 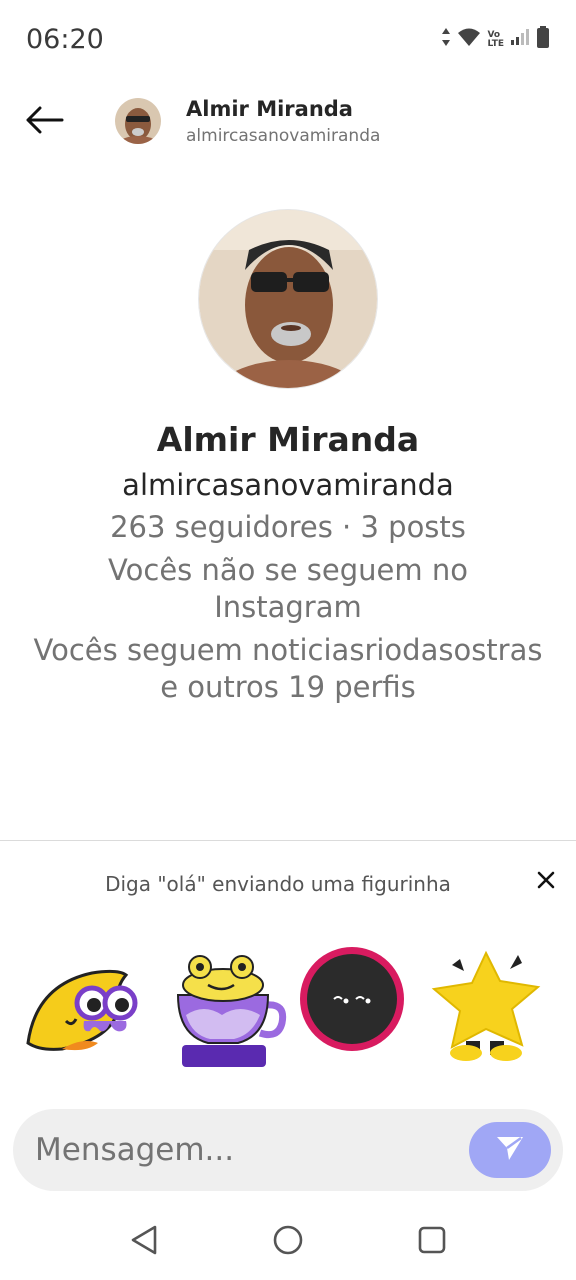 I want to click on sticker-prompt: Diga "olá" enviando uma figurinha, so click(x=278, y=884).